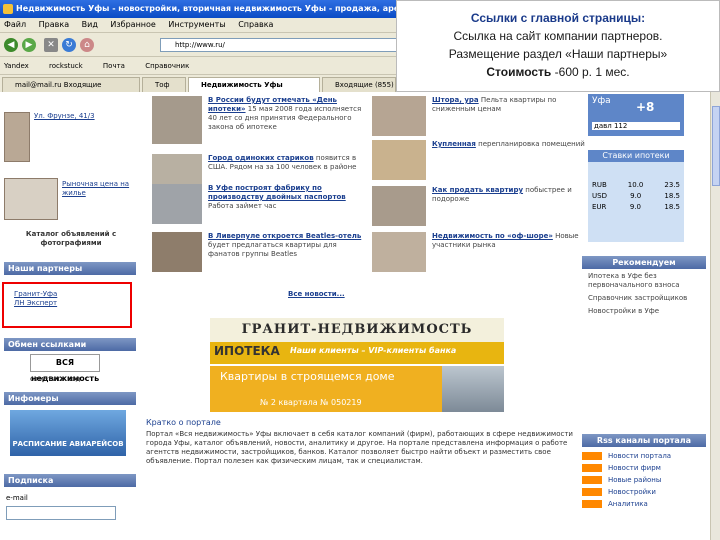  Describe the element at coordinates (54, 24) in the screenshot. I see `menu-edit: Правка` at that location.